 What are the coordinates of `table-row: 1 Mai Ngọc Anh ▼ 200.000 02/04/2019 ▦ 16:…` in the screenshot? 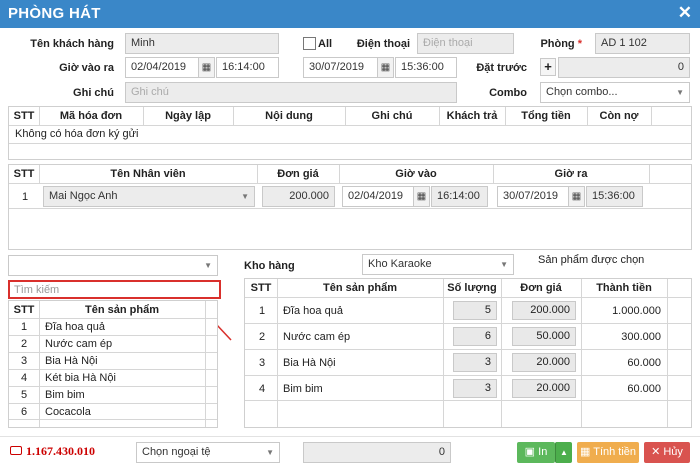 It's located at (350, 196).